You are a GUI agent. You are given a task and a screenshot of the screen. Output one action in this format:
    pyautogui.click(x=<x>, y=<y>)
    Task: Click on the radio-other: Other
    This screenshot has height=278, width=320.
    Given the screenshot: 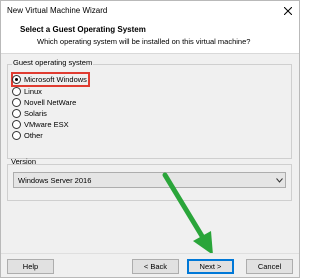 What is the action you would take?
    pyautogui.click(x=27, y=135)
    